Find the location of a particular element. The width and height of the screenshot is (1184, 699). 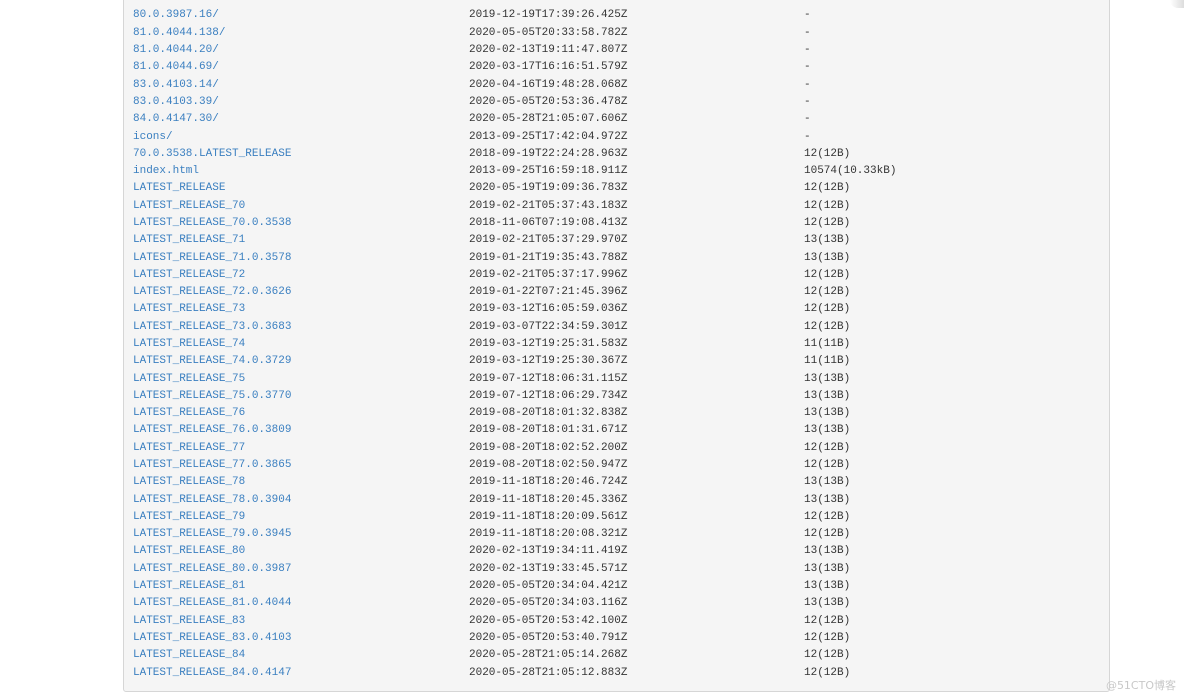

file-link: LATEST_RELEASE_77.0.3865 is located at coordinates (212, 465).